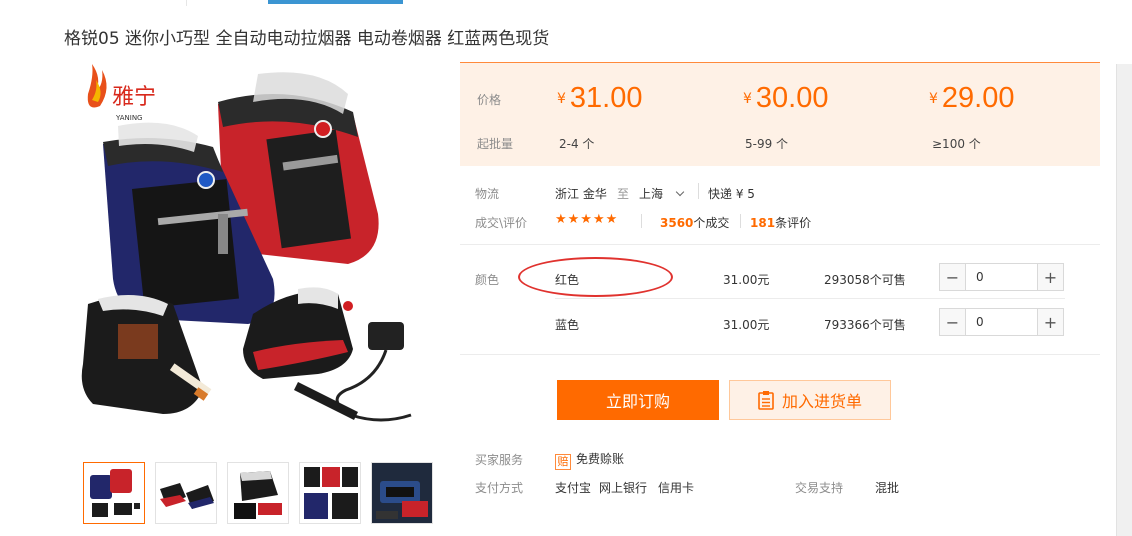 The height and width of the screenshot is (536, 1132). What do you see at coordinates (766, 400) in the screenshot?
I see `clipboard-icon` at bounding box center [766, 400].